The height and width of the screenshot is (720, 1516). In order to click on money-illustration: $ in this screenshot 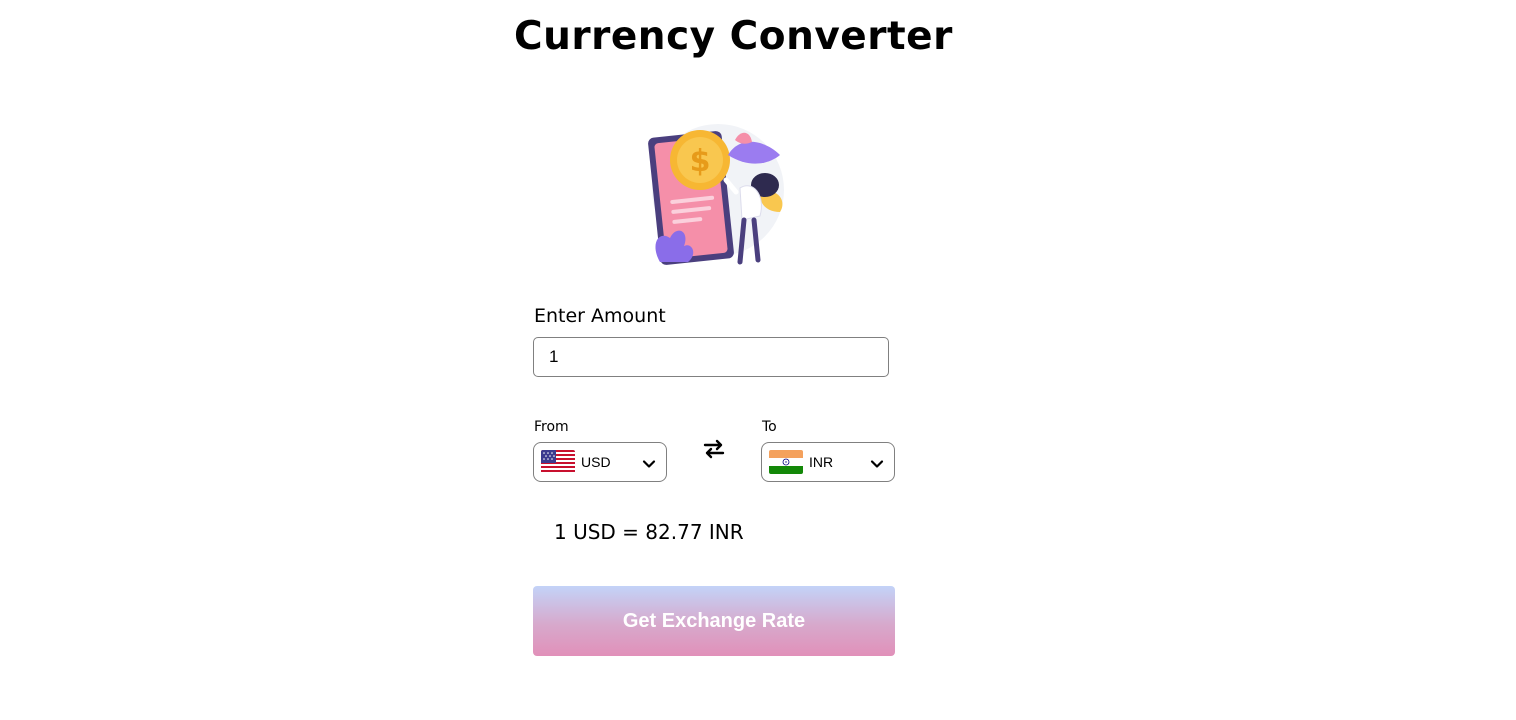, I will do `click(715, 195)`.